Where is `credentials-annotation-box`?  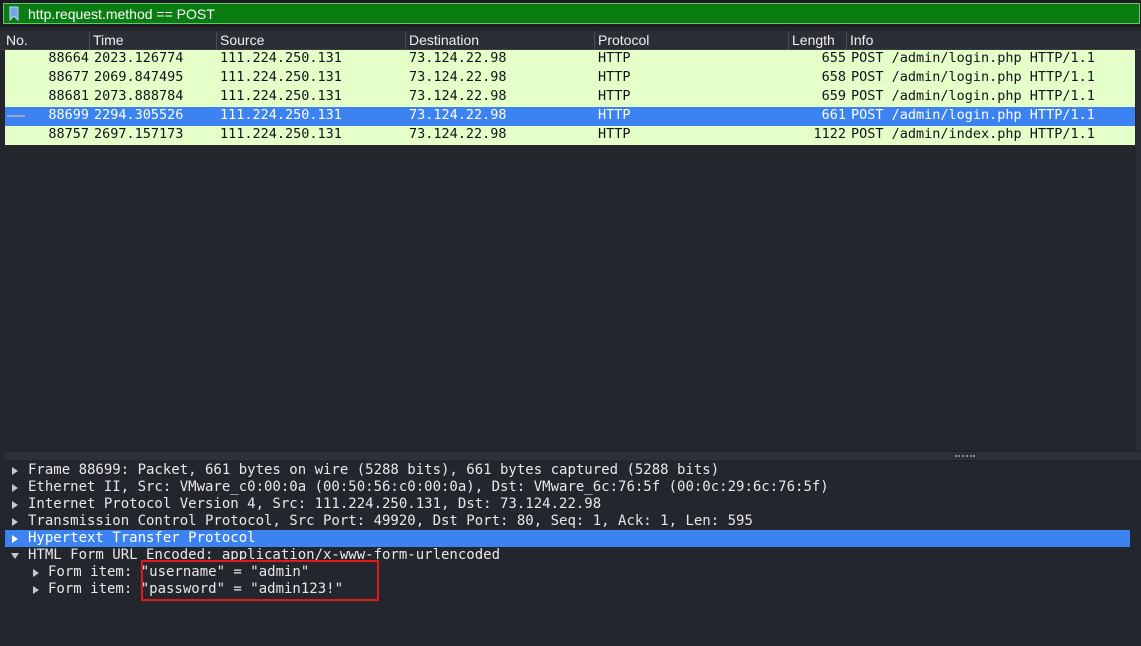
credentials-annotation-box is located at coordinates (260, 580).